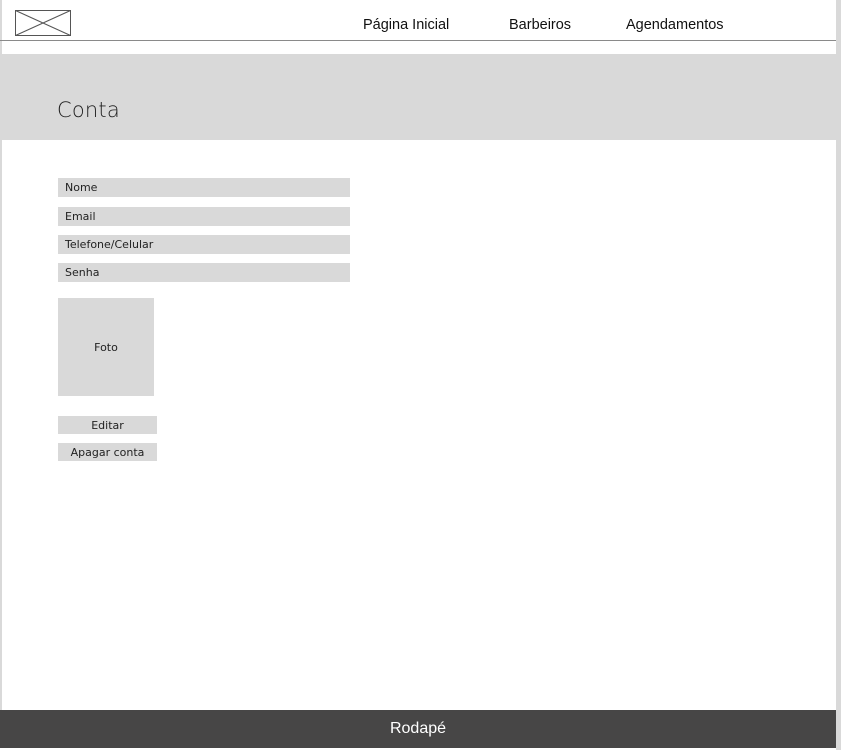 This screenshot has width=841, height=750. I want to click on page-banner, so click(418, 97).